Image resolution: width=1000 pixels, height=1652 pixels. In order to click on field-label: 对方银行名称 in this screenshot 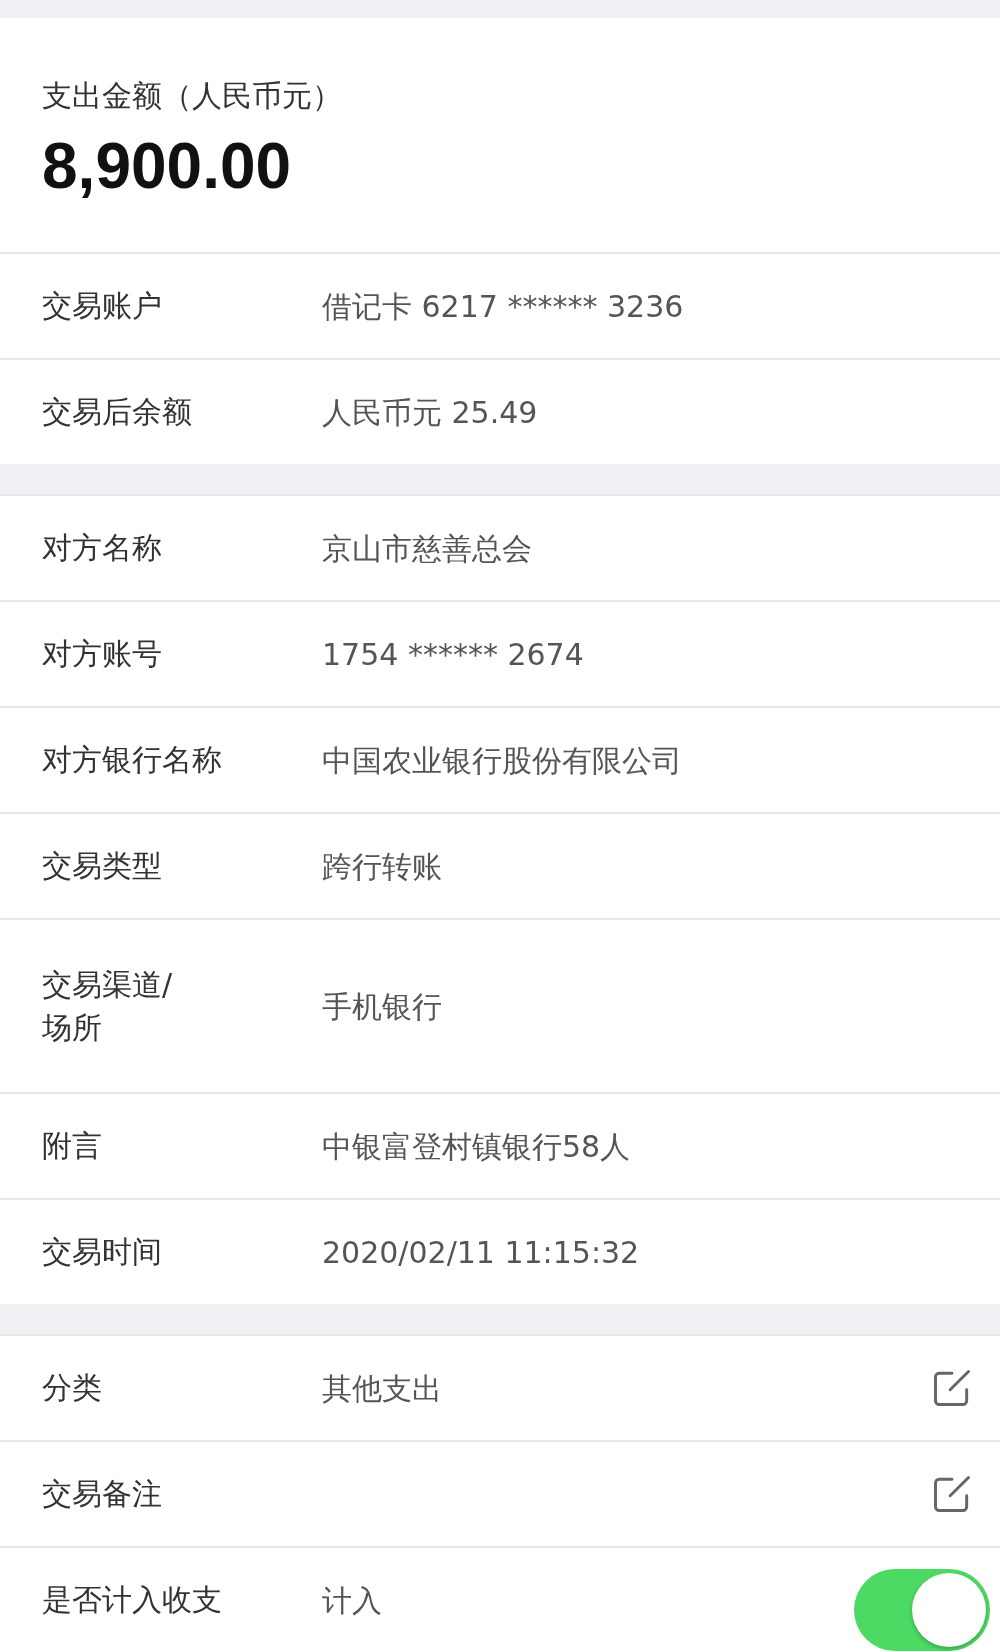, I will do `click(132, 760)`.